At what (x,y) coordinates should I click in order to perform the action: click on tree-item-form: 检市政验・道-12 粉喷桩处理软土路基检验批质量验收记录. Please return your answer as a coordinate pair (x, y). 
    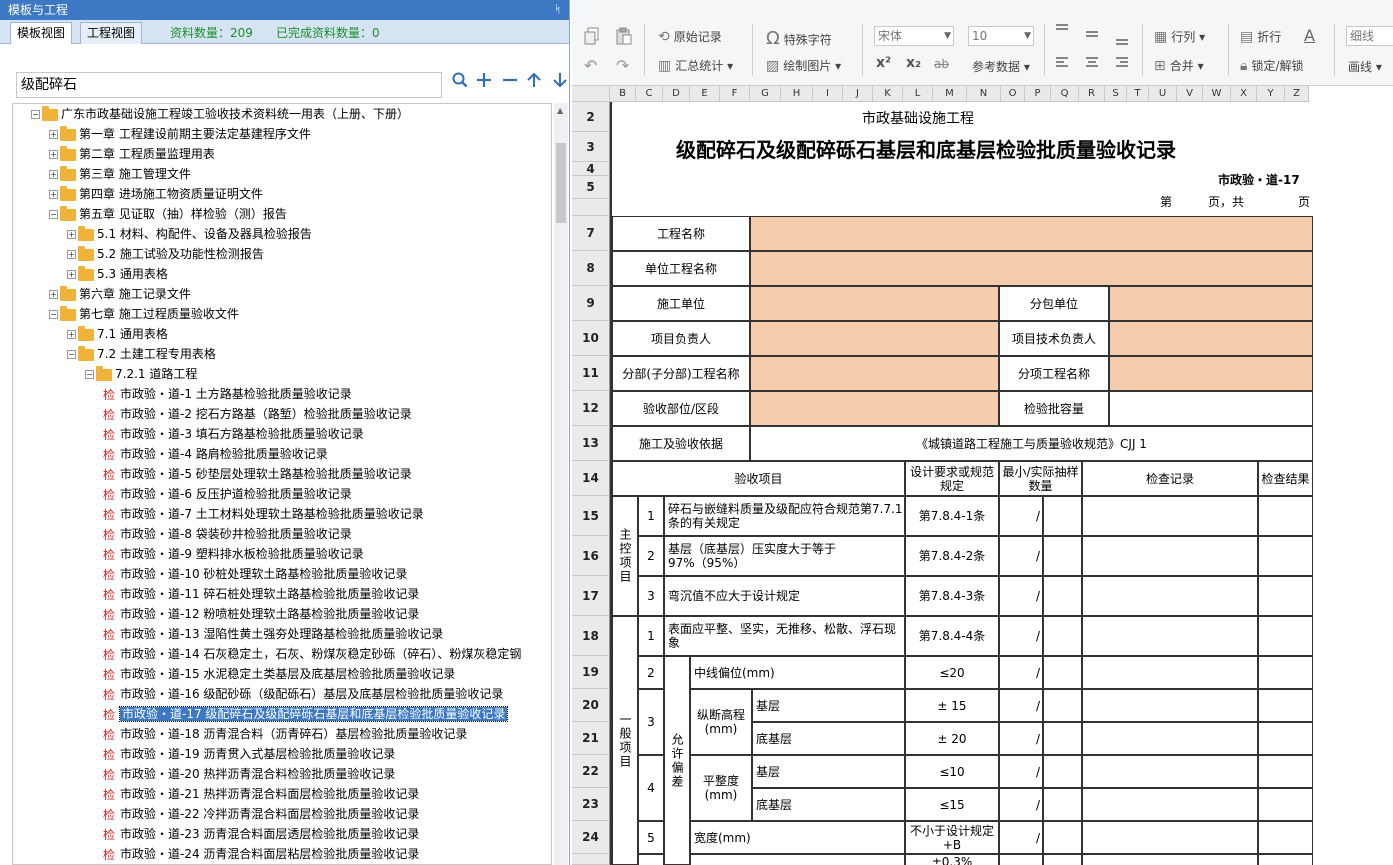
    Looking at the image, I should click on (261, 614).